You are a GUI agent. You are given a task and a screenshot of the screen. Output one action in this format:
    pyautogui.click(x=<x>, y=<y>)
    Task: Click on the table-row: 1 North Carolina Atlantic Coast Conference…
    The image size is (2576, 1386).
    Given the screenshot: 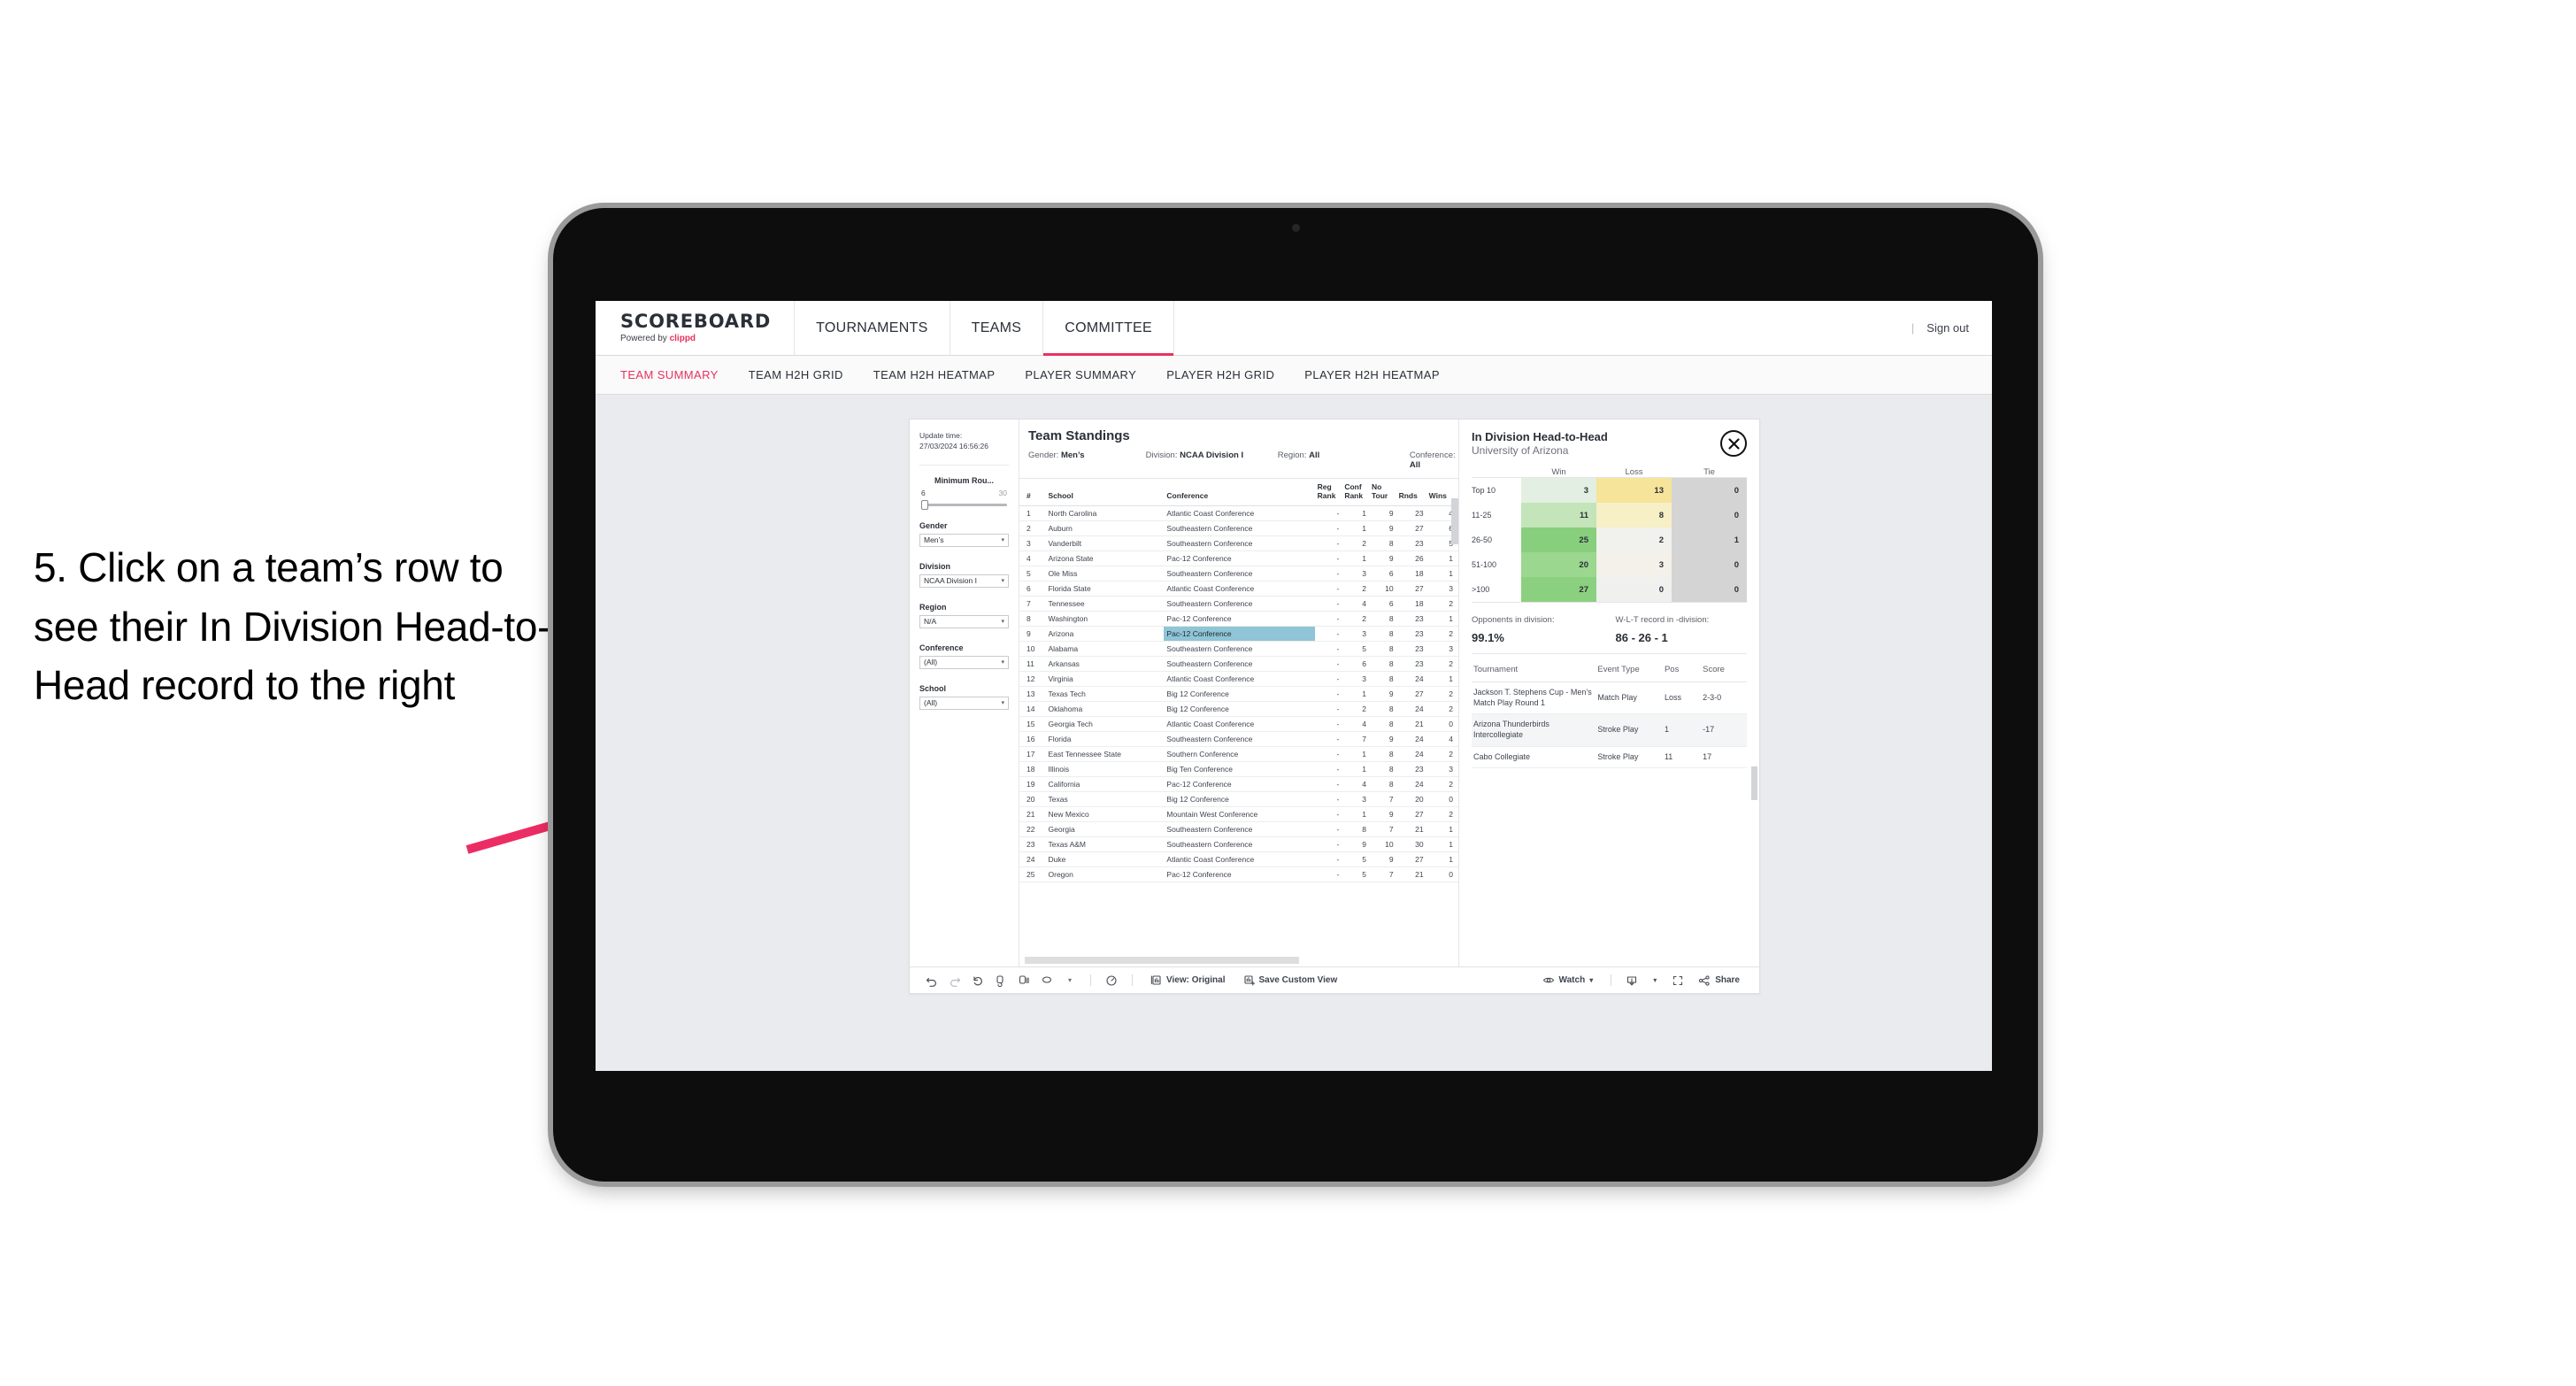 What is the action you would take?
    pyautogui.click(x=1238, y=513)
    